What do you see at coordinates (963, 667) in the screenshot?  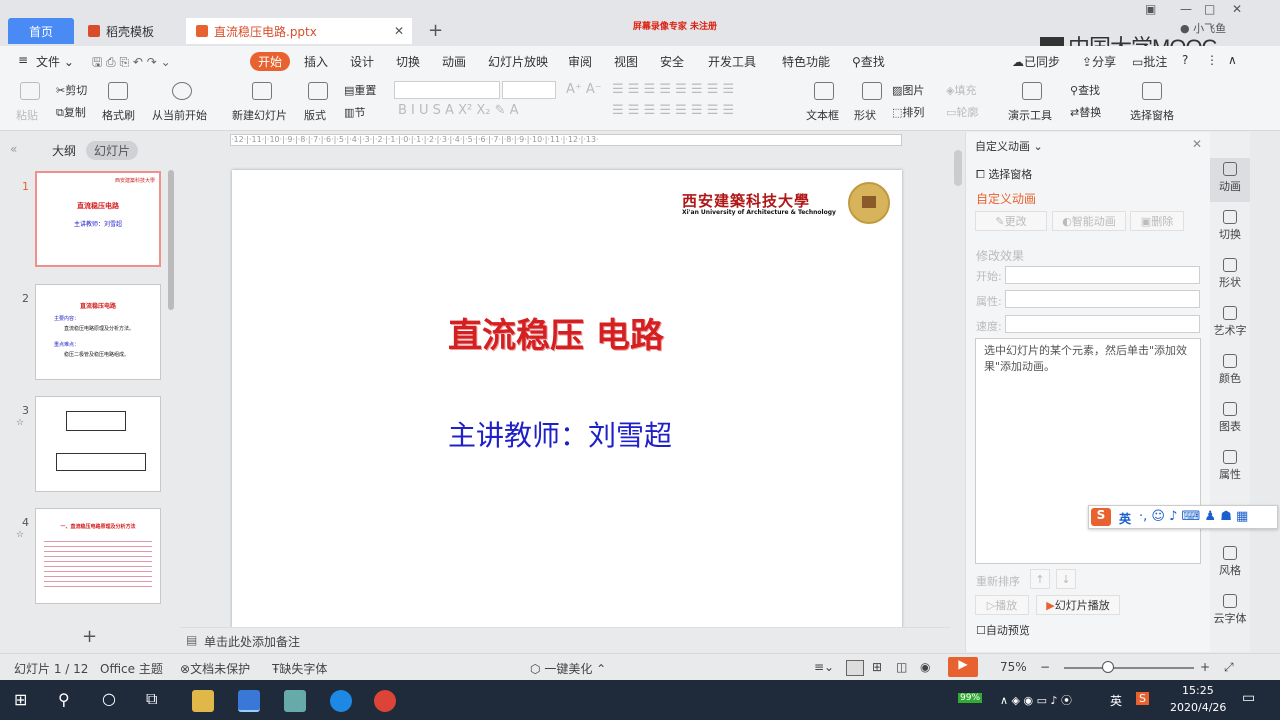 I see `slideshow-play-button: ▶` at bounding box center [963, 667].